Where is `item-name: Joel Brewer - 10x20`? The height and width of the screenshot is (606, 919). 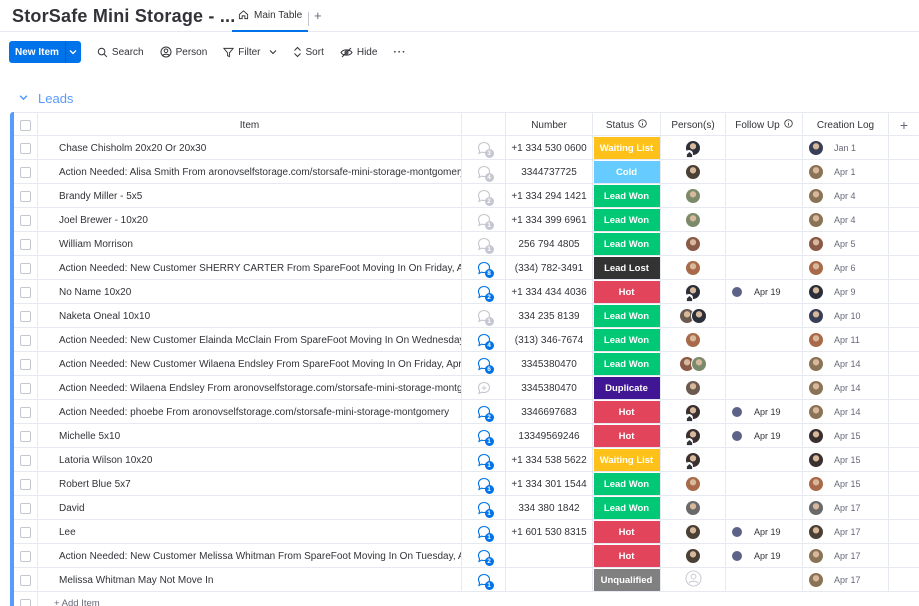
item-name: Joel Brewer - 10x20 is located at coordinates (250, 220).